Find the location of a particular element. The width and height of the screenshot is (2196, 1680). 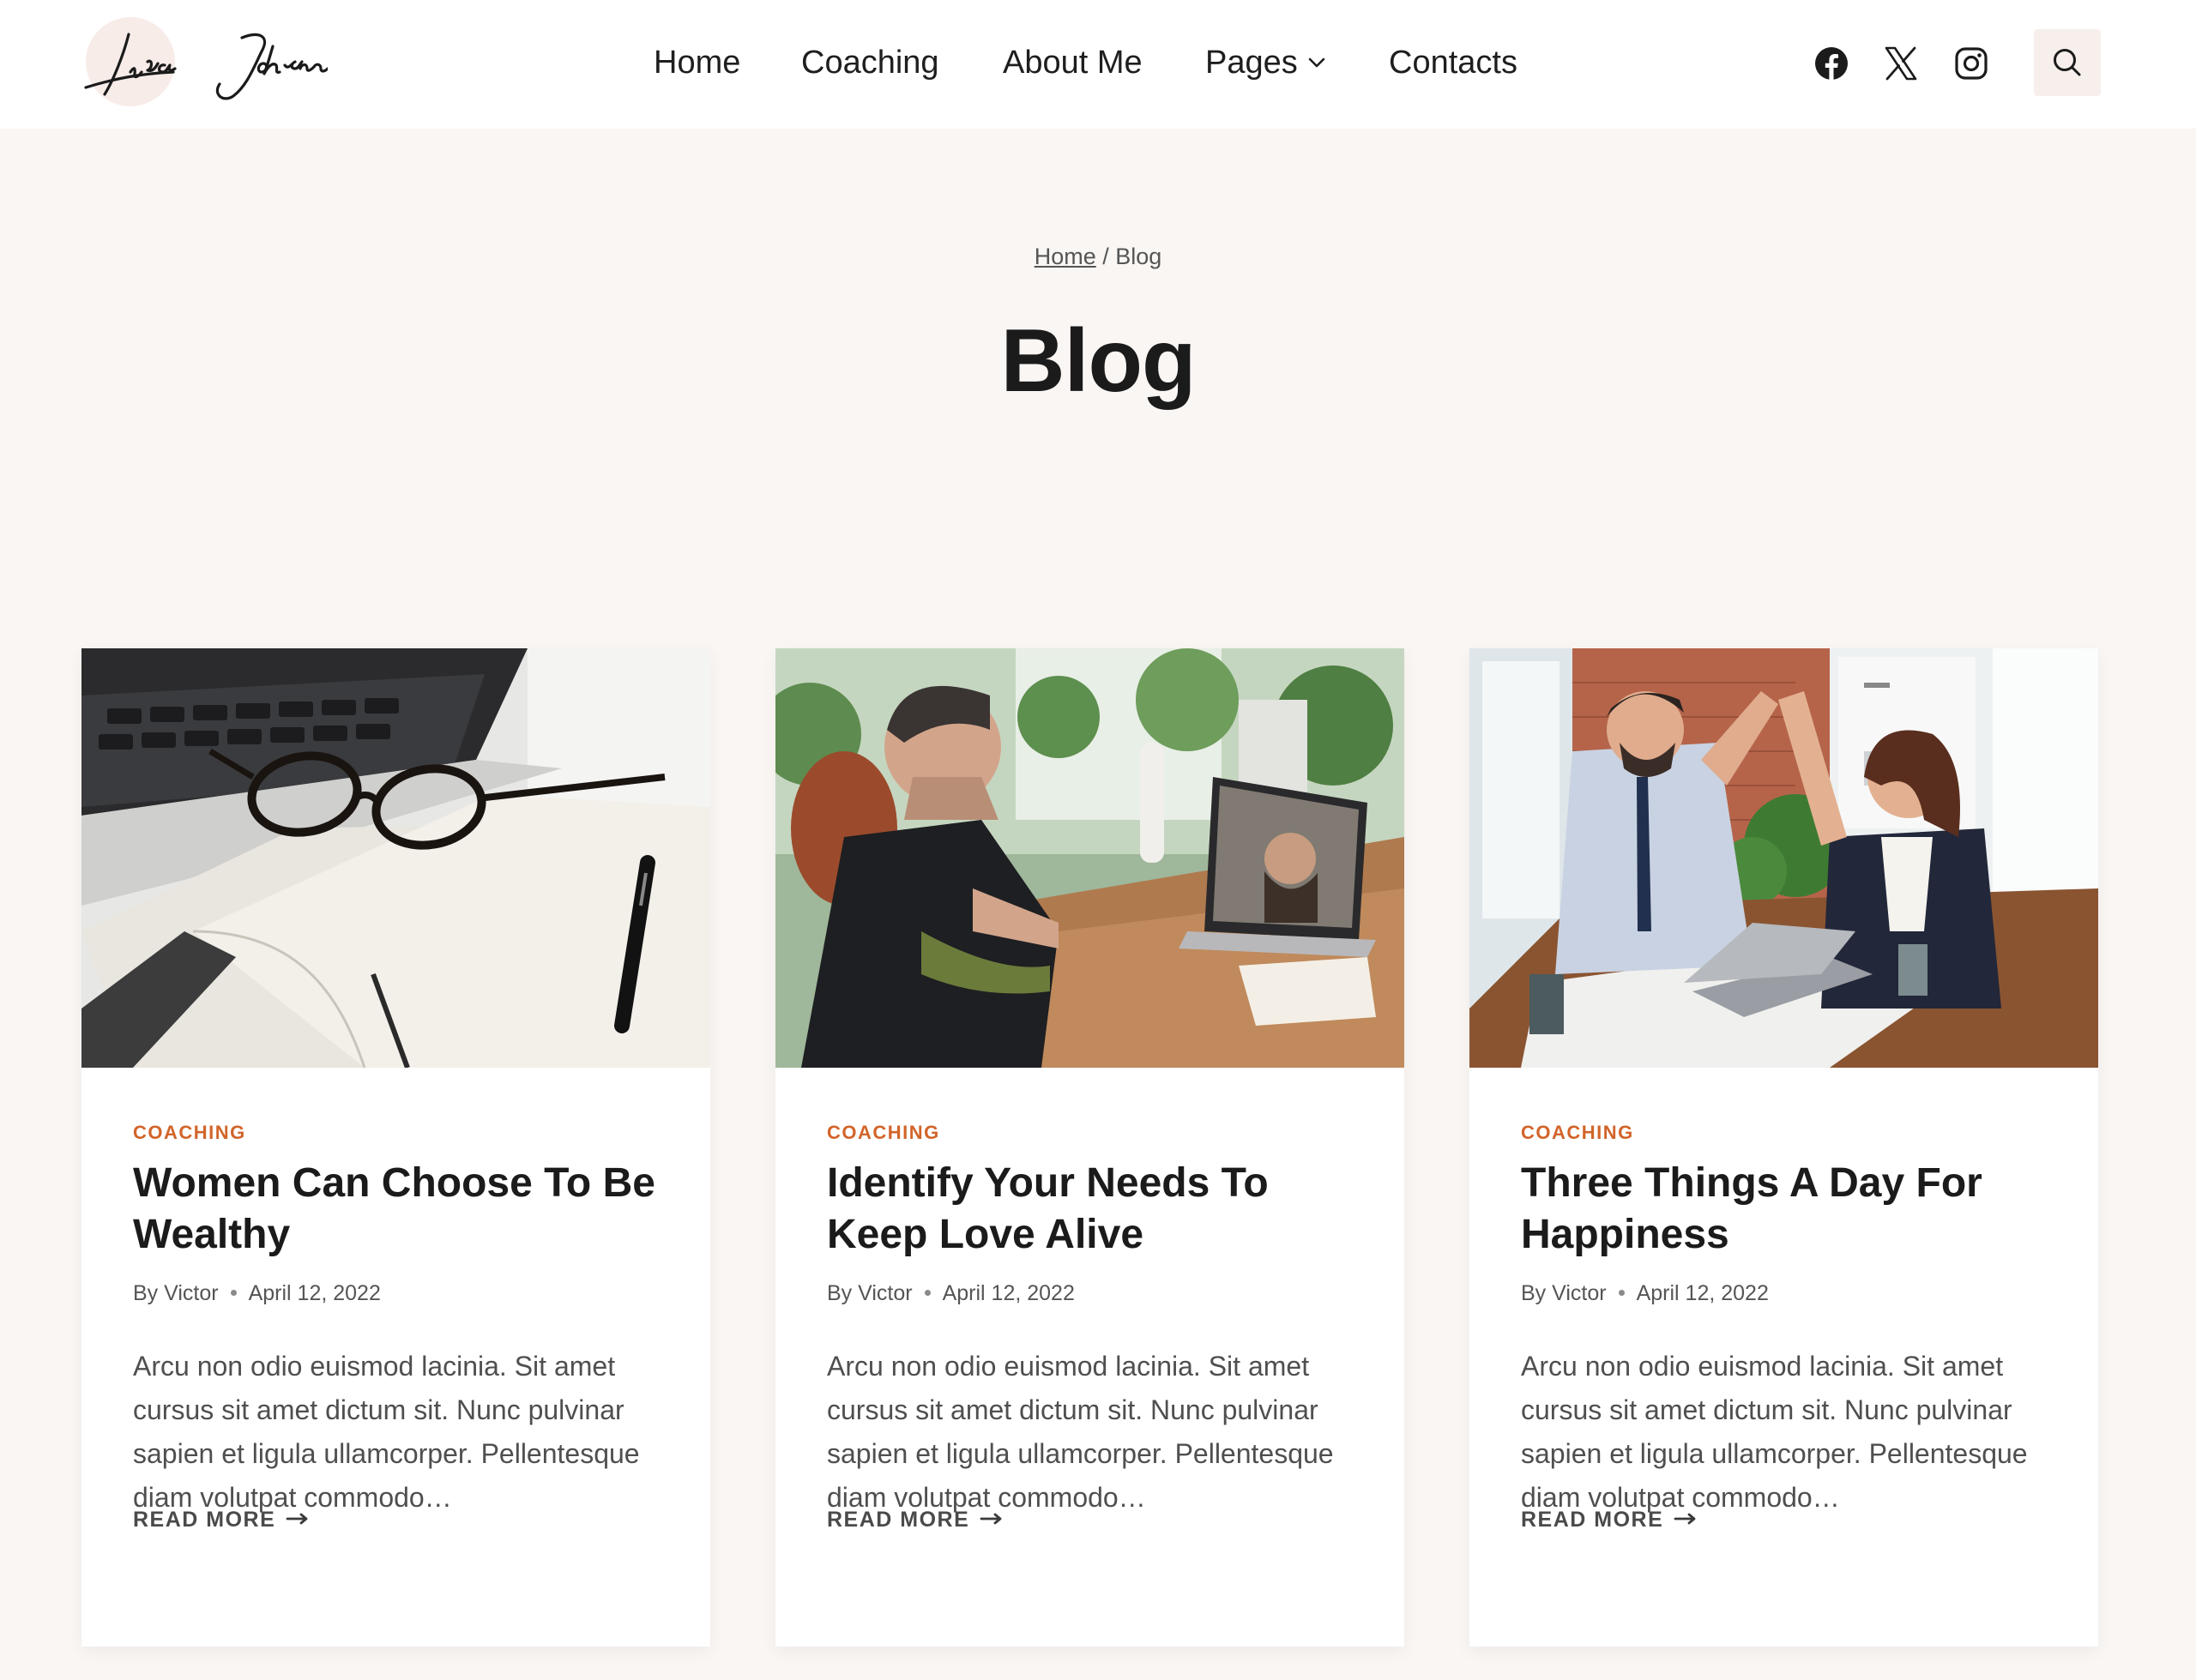

nav-pages: Pages is located at coordinates (1251, 62).